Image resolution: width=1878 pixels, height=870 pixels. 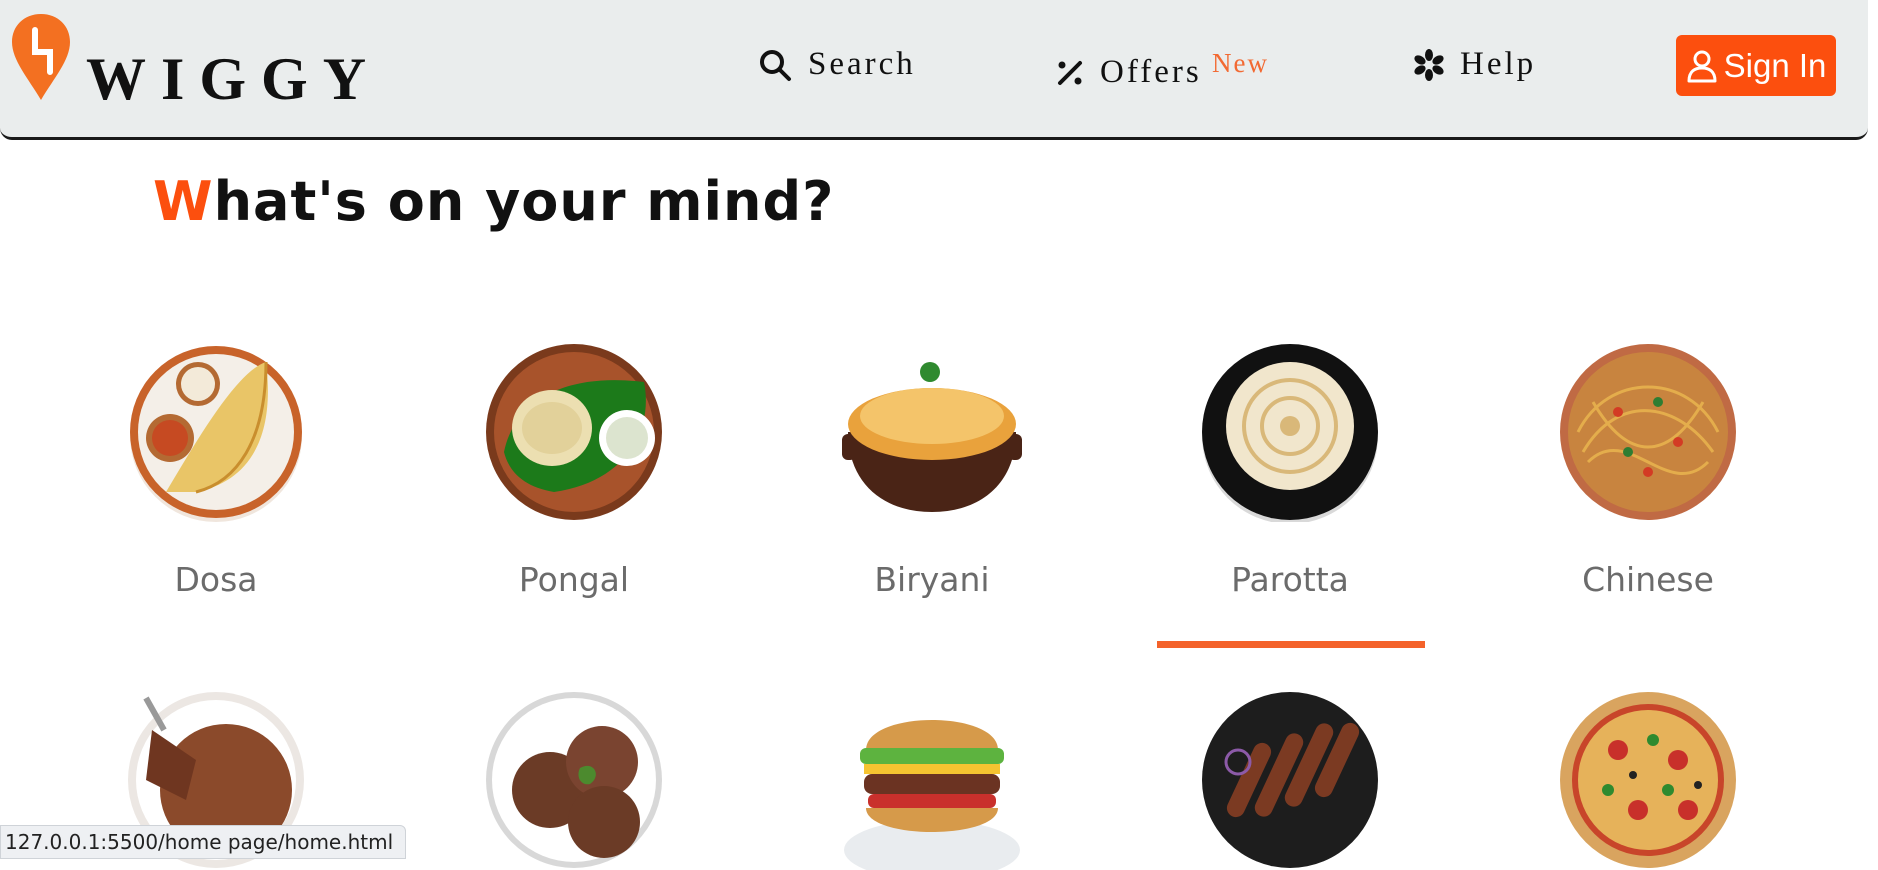 What do you see at coordinates (1648, 432) in the screenshot?
I see `chinese-image` at bounding box center [1648, 432].